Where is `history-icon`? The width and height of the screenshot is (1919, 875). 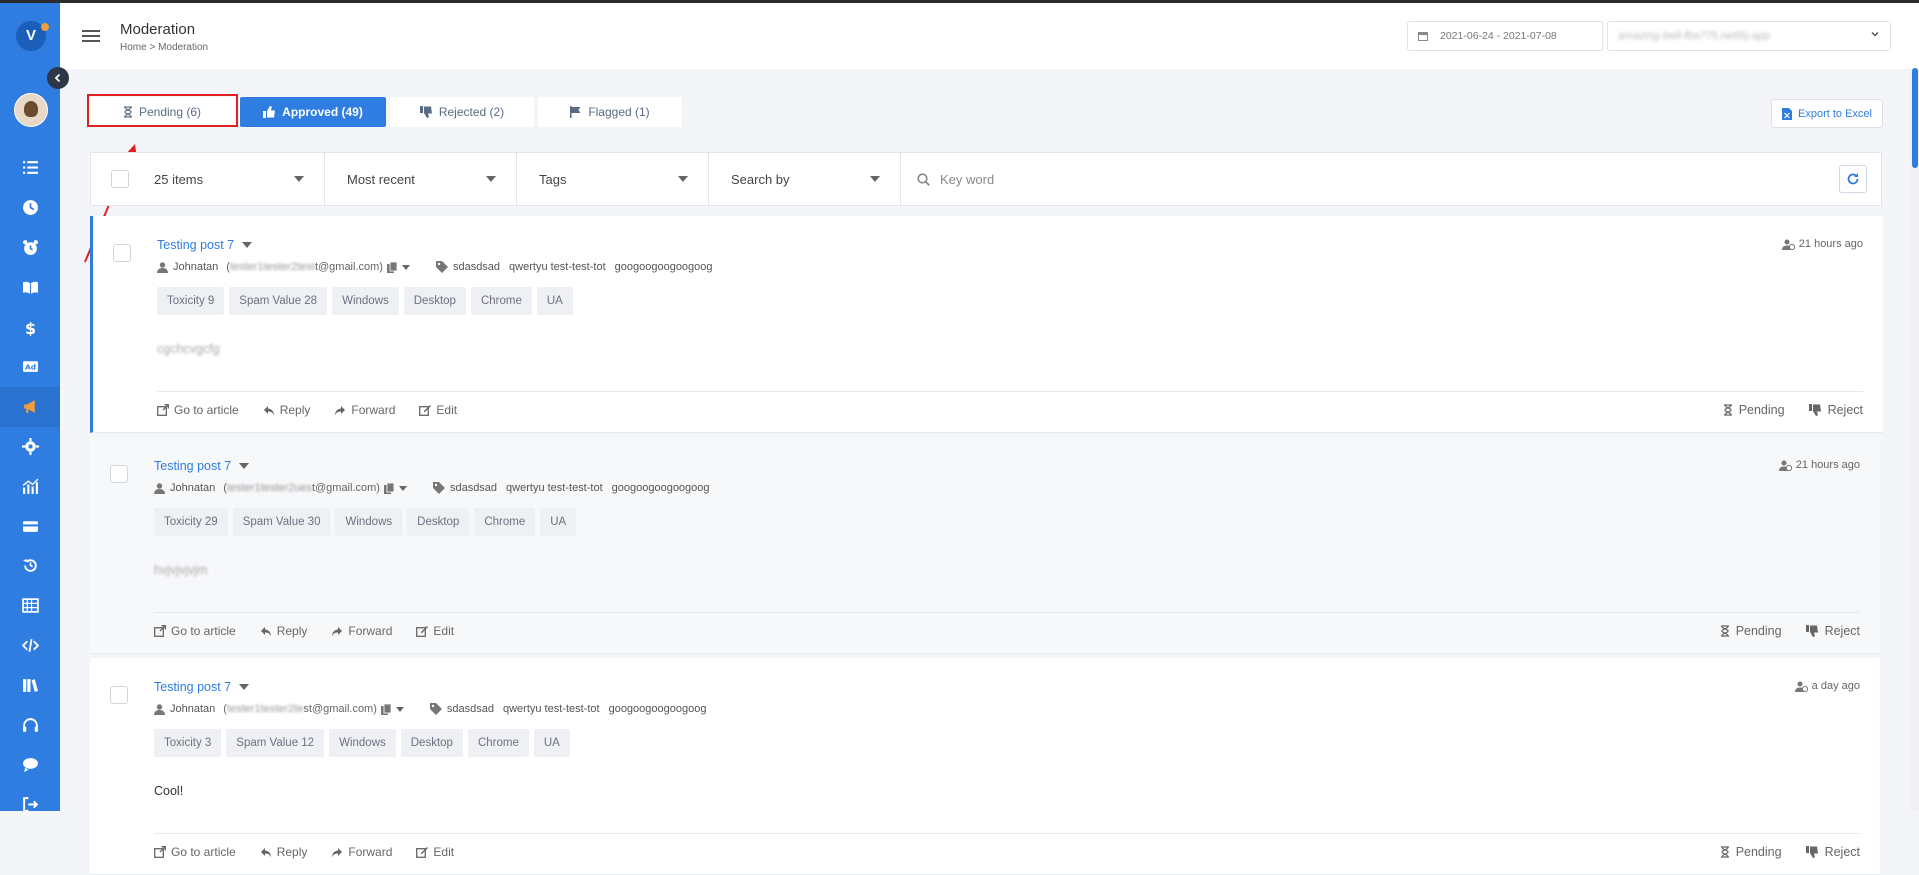 history-icon is located at coordinates (30, 566).